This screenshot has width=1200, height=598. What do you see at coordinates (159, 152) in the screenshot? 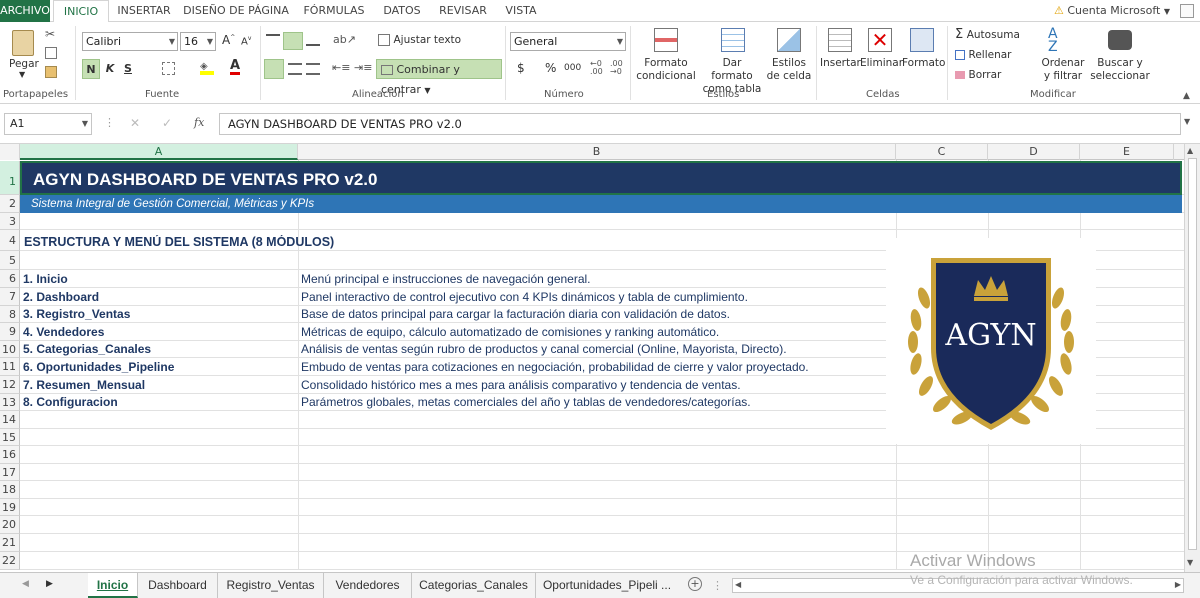
I see `column-header-a: A` at bounding box center [159, 152].